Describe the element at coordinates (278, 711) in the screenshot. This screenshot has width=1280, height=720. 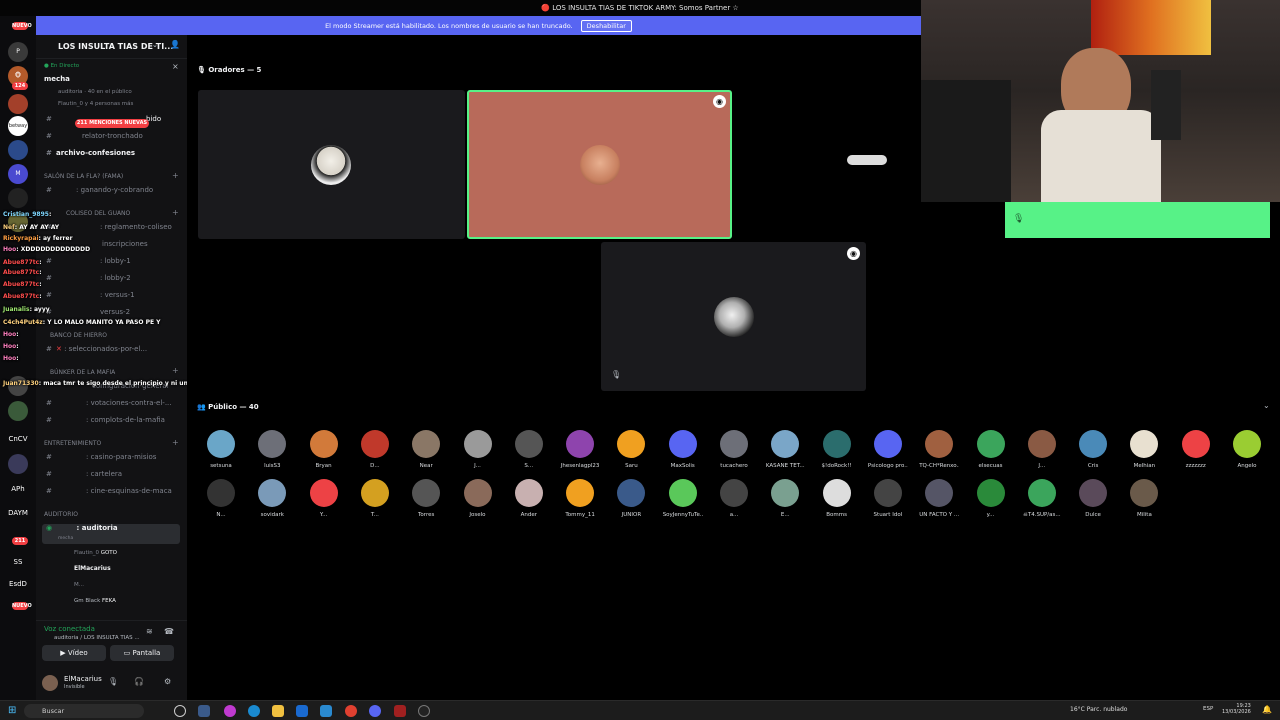
I see `folder-icon` at that location.